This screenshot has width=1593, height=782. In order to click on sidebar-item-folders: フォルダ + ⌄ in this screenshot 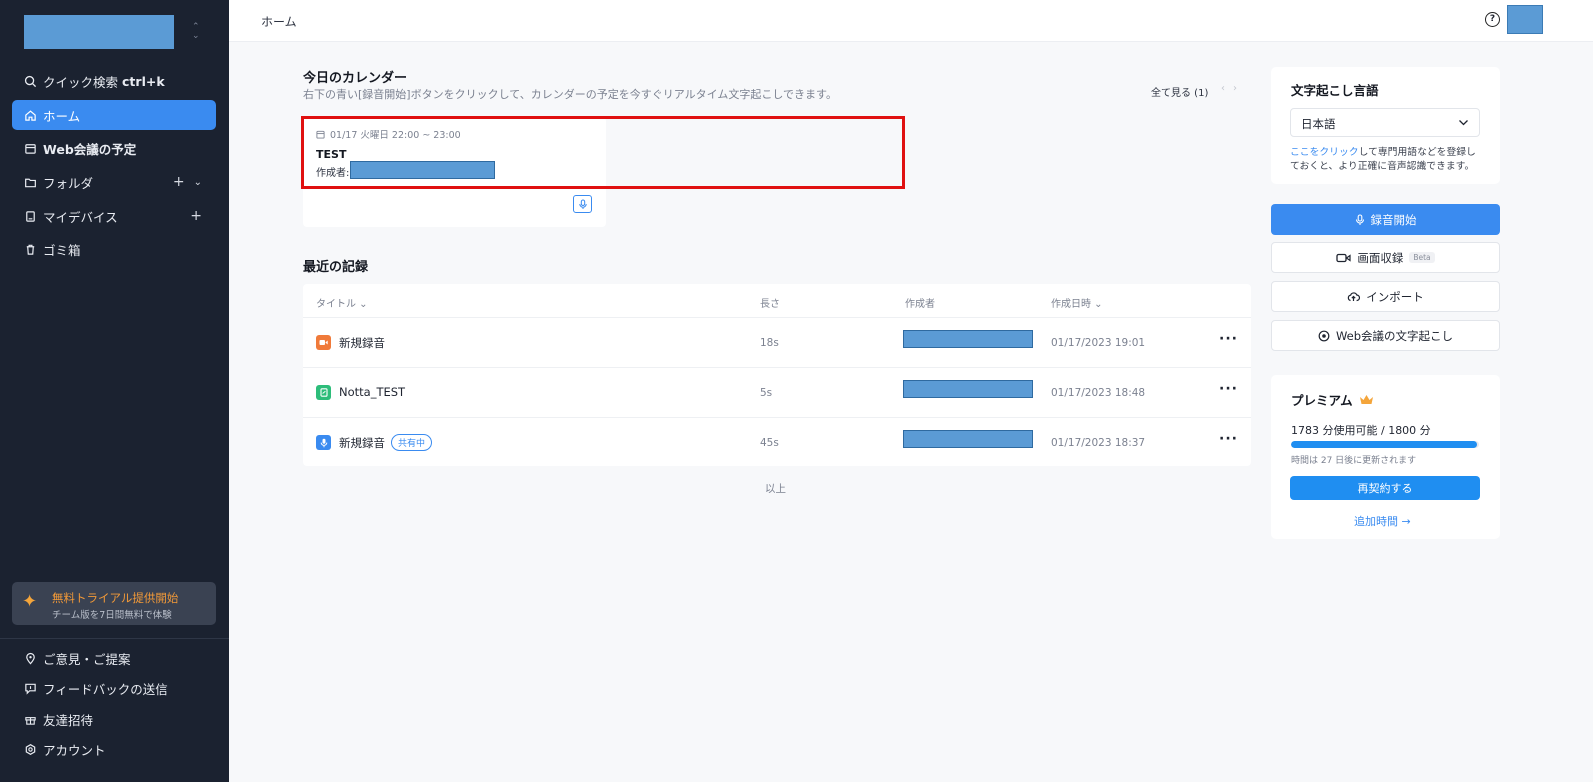, I will do `click(114, 182)`.